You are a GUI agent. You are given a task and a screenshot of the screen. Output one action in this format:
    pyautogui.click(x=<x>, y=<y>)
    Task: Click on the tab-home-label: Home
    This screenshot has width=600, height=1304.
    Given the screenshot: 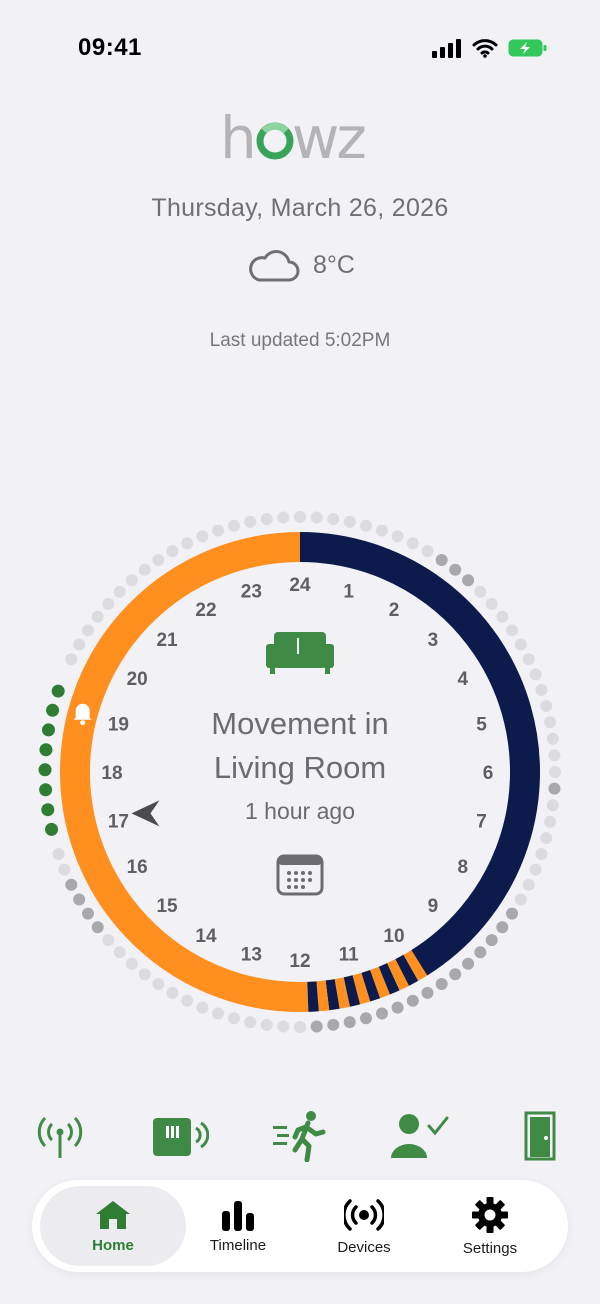 What is the action you would take?
    pyautogui.click(x=113, y=1245)
    